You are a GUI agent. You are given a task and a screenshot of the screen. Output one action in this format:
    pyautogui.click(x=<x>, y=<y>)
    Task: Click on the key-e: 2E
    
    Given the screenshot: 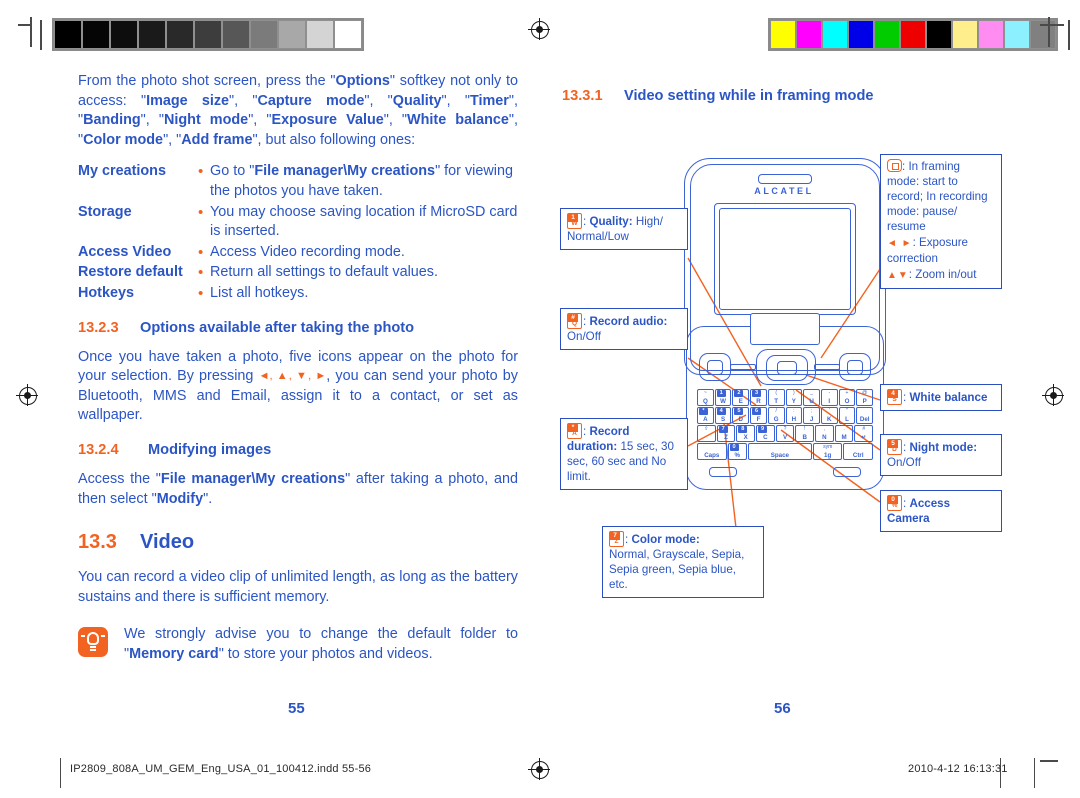 What is the action you would take?
    pyautogui.click(x=741, y=397)
    